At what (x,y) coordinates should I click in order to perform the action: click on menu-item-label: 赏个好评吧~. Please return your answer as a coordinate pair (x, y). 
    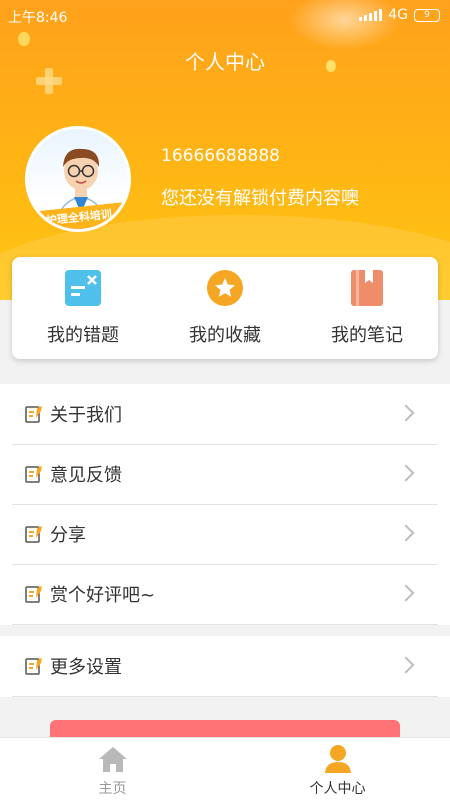
    Looking at the image, I should click on (103, 595).